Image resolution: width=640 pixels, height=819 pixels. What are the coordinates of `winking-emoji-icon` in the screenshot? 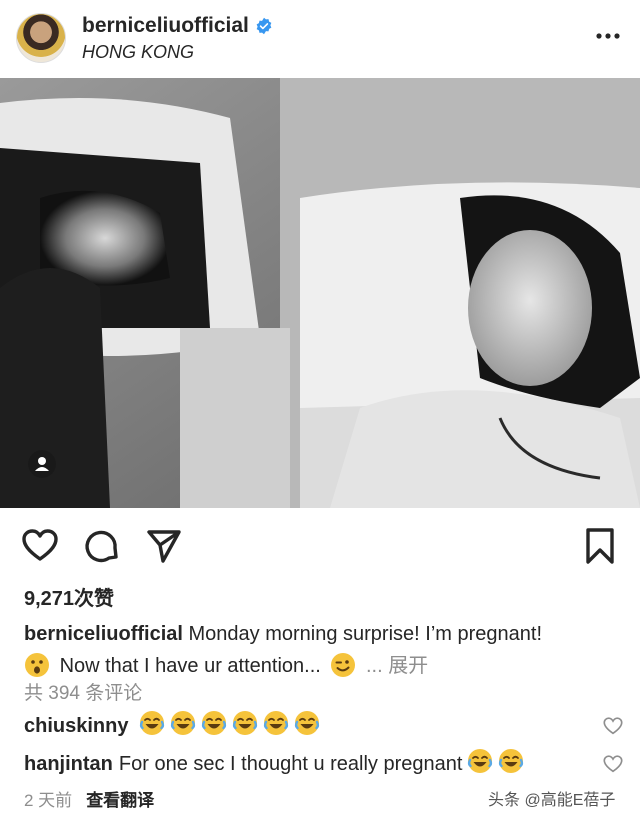 It's located at (343, 665).